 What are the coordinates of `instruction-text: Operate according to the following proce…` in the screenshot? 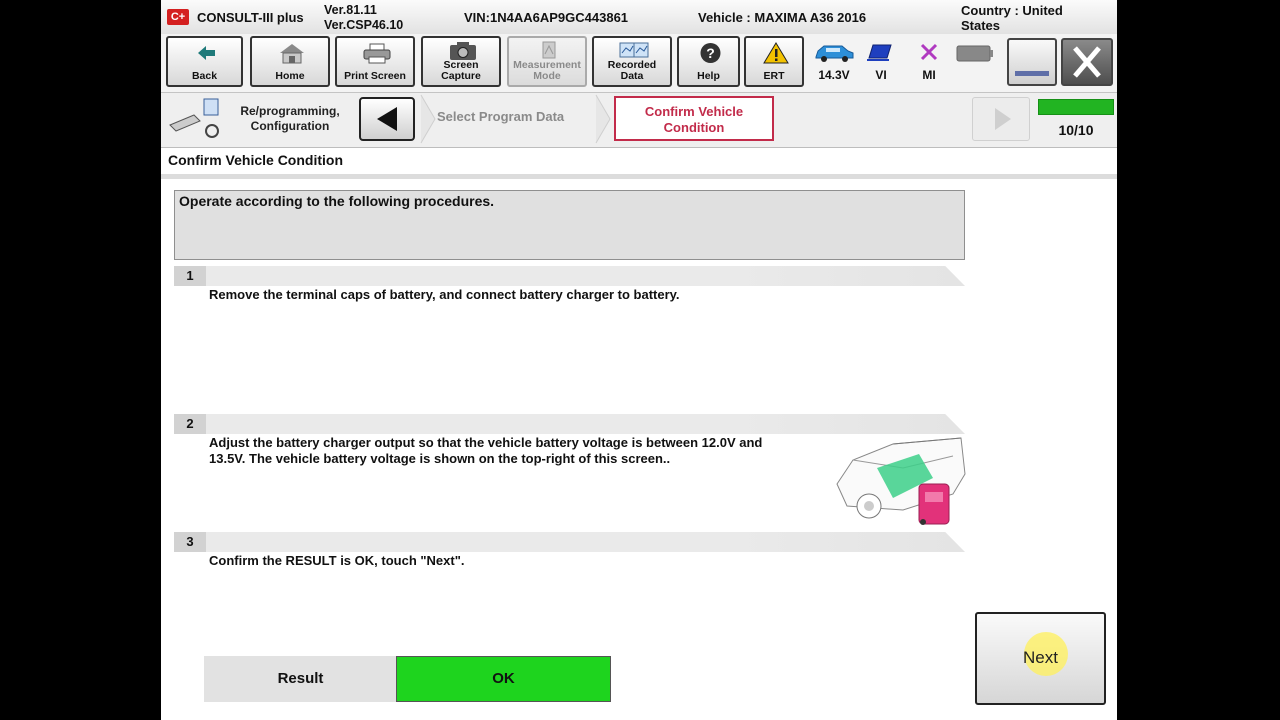 It's located at (337, 201).